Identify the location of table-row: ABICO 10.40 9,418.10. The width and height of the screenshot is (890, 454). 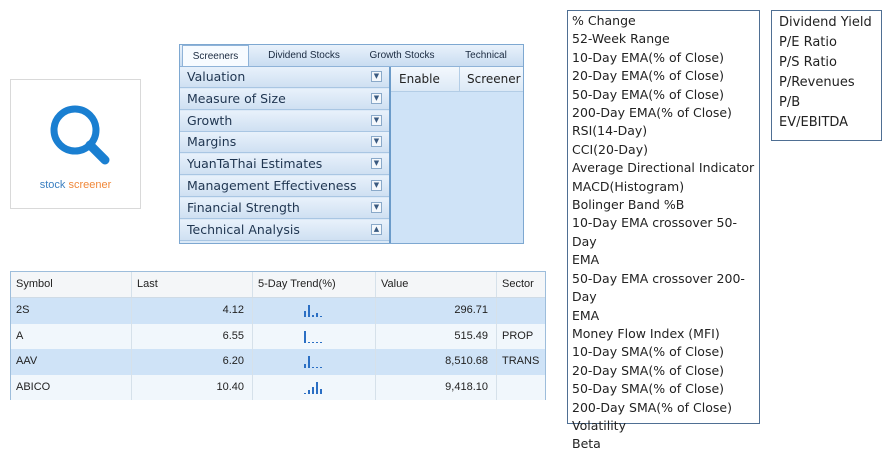
(278, 387).